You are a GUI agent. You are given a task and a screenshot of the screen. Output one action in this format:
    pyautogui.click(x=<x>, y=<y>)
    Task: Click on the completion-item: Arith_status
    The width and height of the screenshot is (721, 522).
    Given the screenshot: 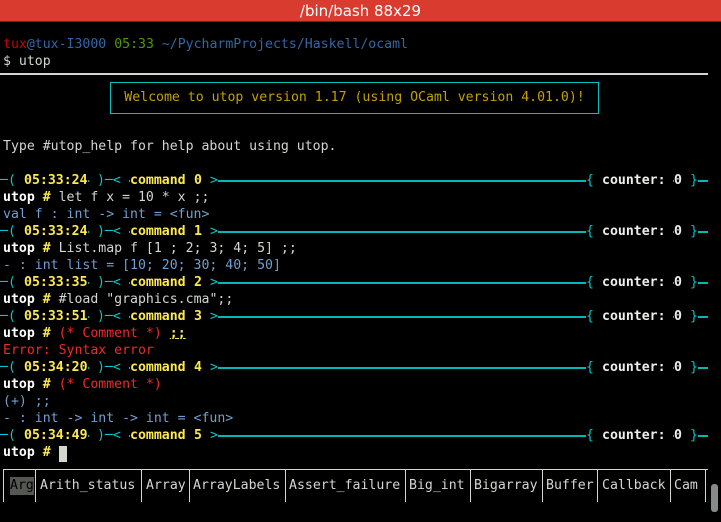 What is the action you would take?
    pyautogui.click(x=87, y=486)
    